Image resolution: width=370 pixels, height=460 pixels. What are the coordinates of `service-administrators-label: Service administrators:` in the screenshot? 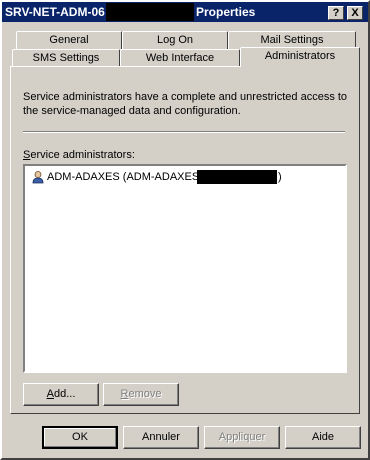 It's located at (79, 155).